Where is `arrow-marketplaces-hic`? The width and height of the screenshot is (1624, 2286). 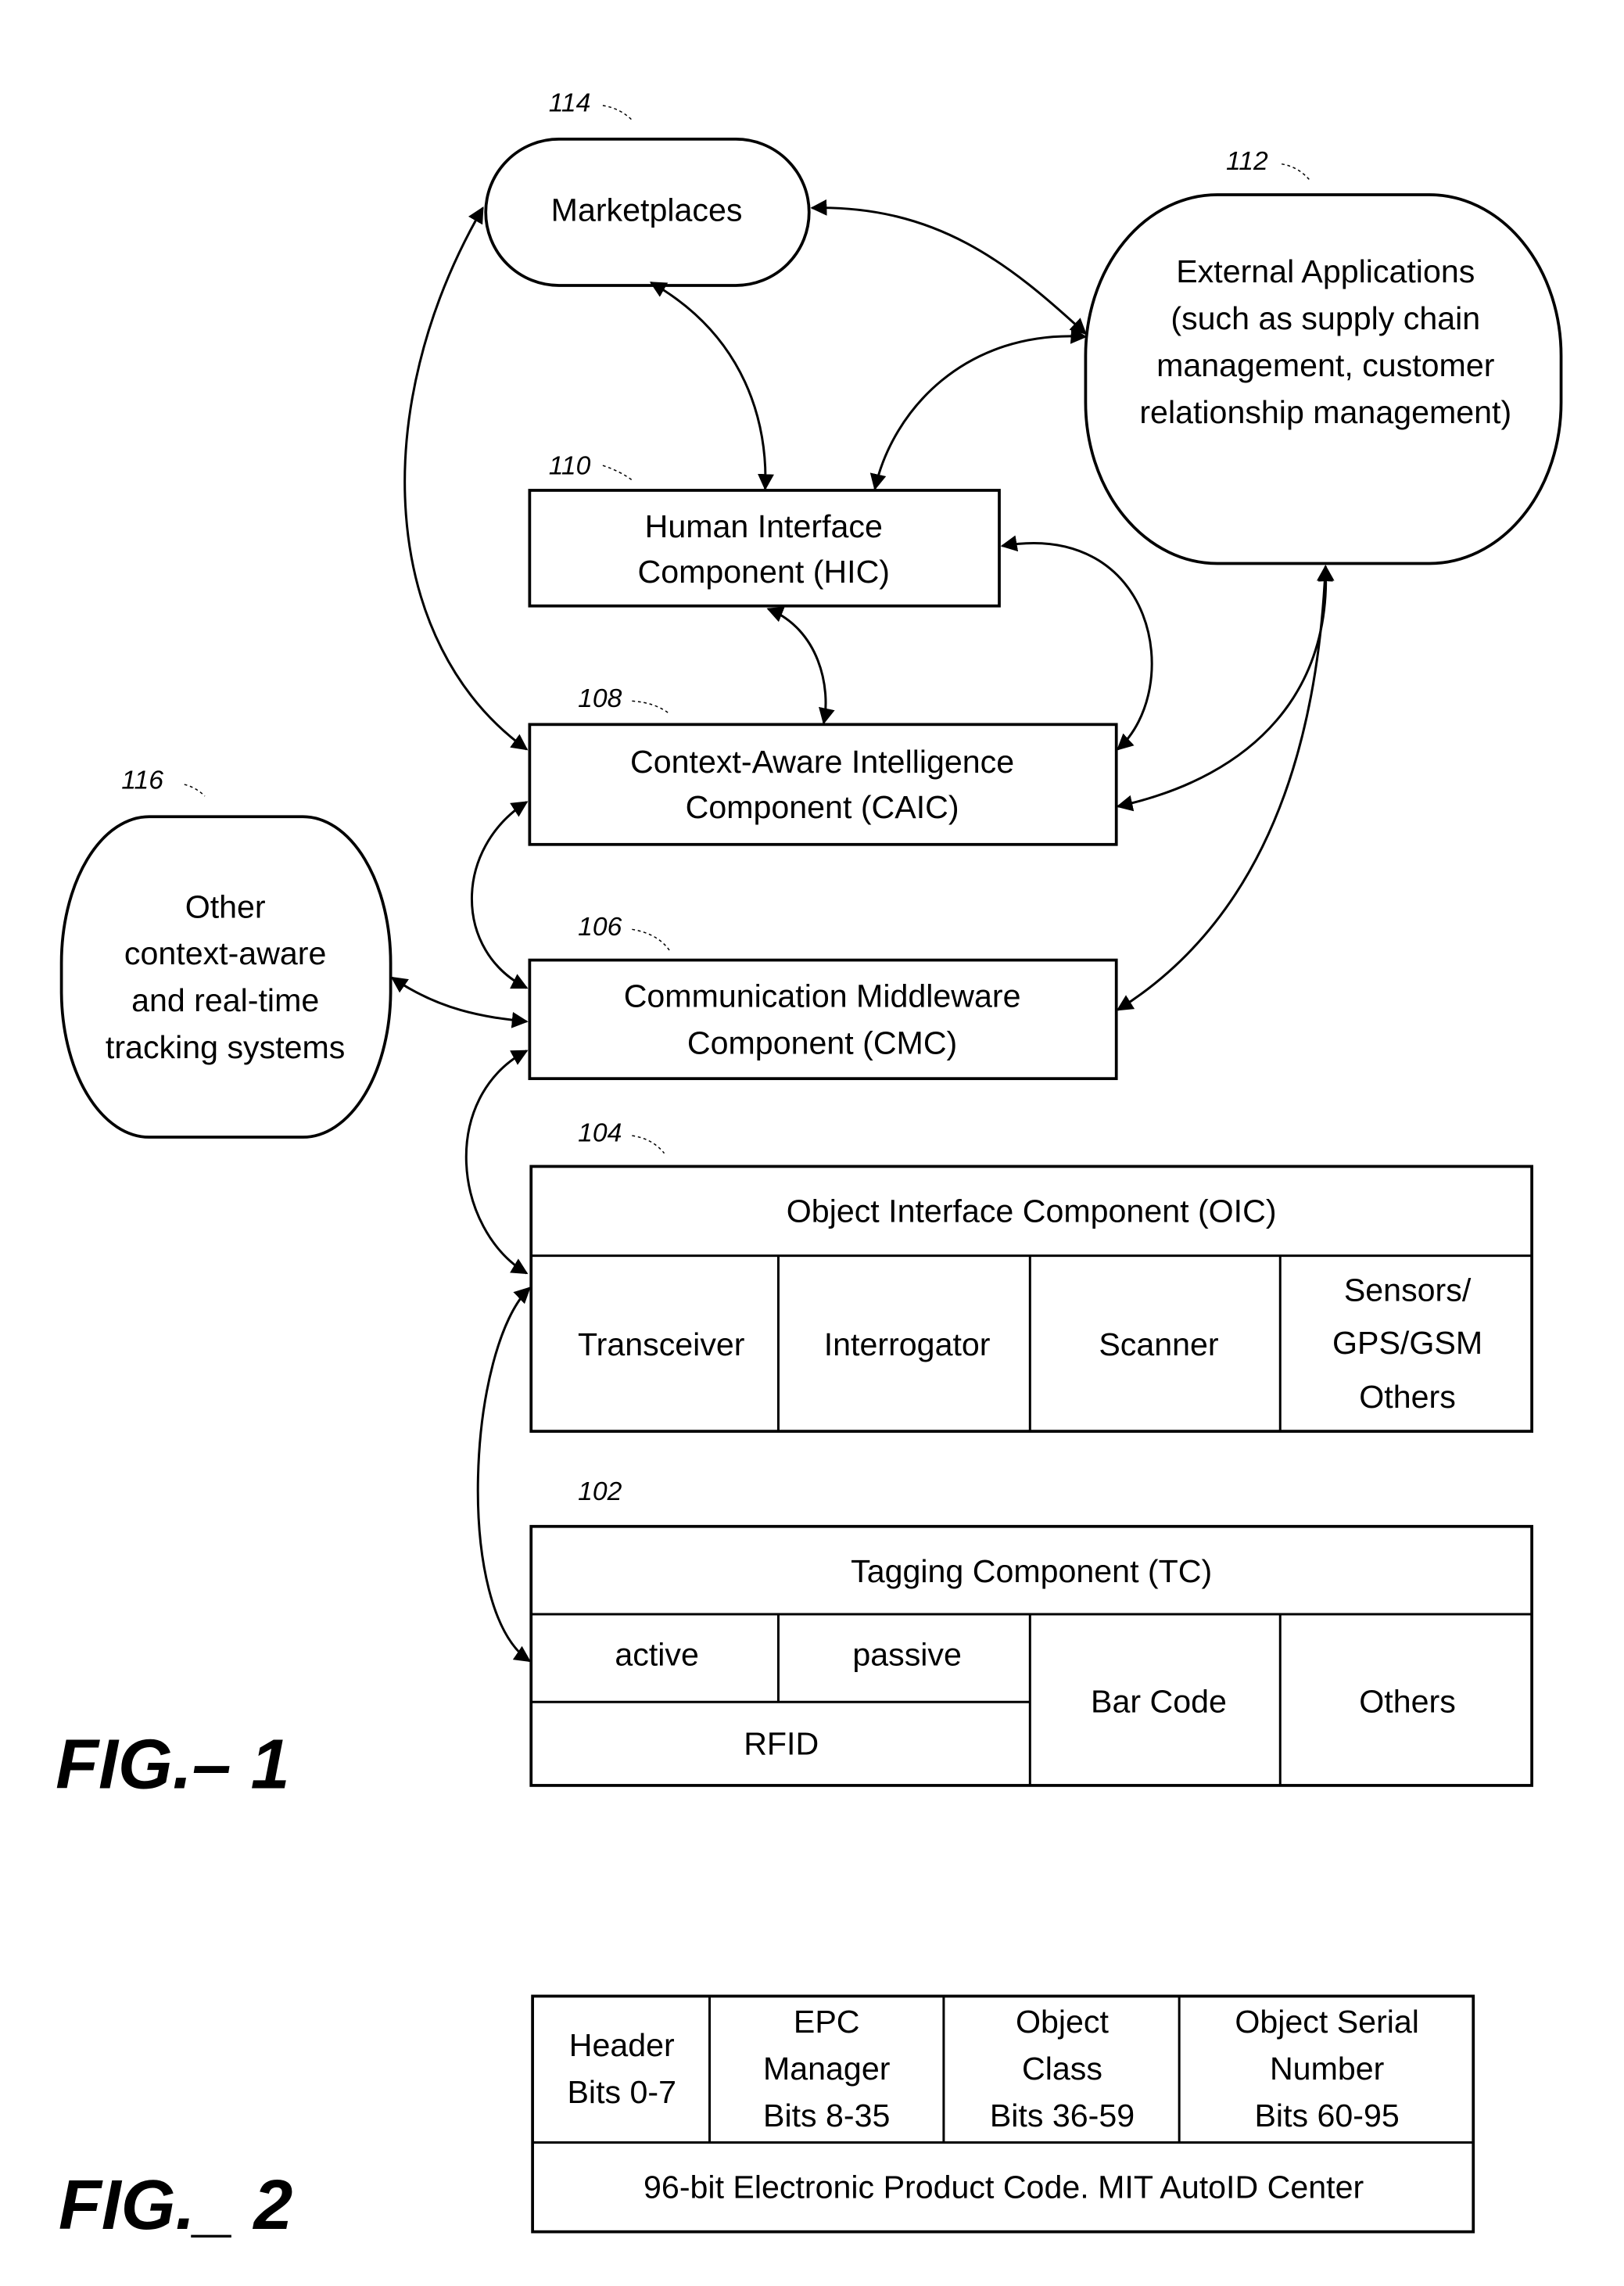
arrow-marketplaces-hic is located at coordinates (711, 386).